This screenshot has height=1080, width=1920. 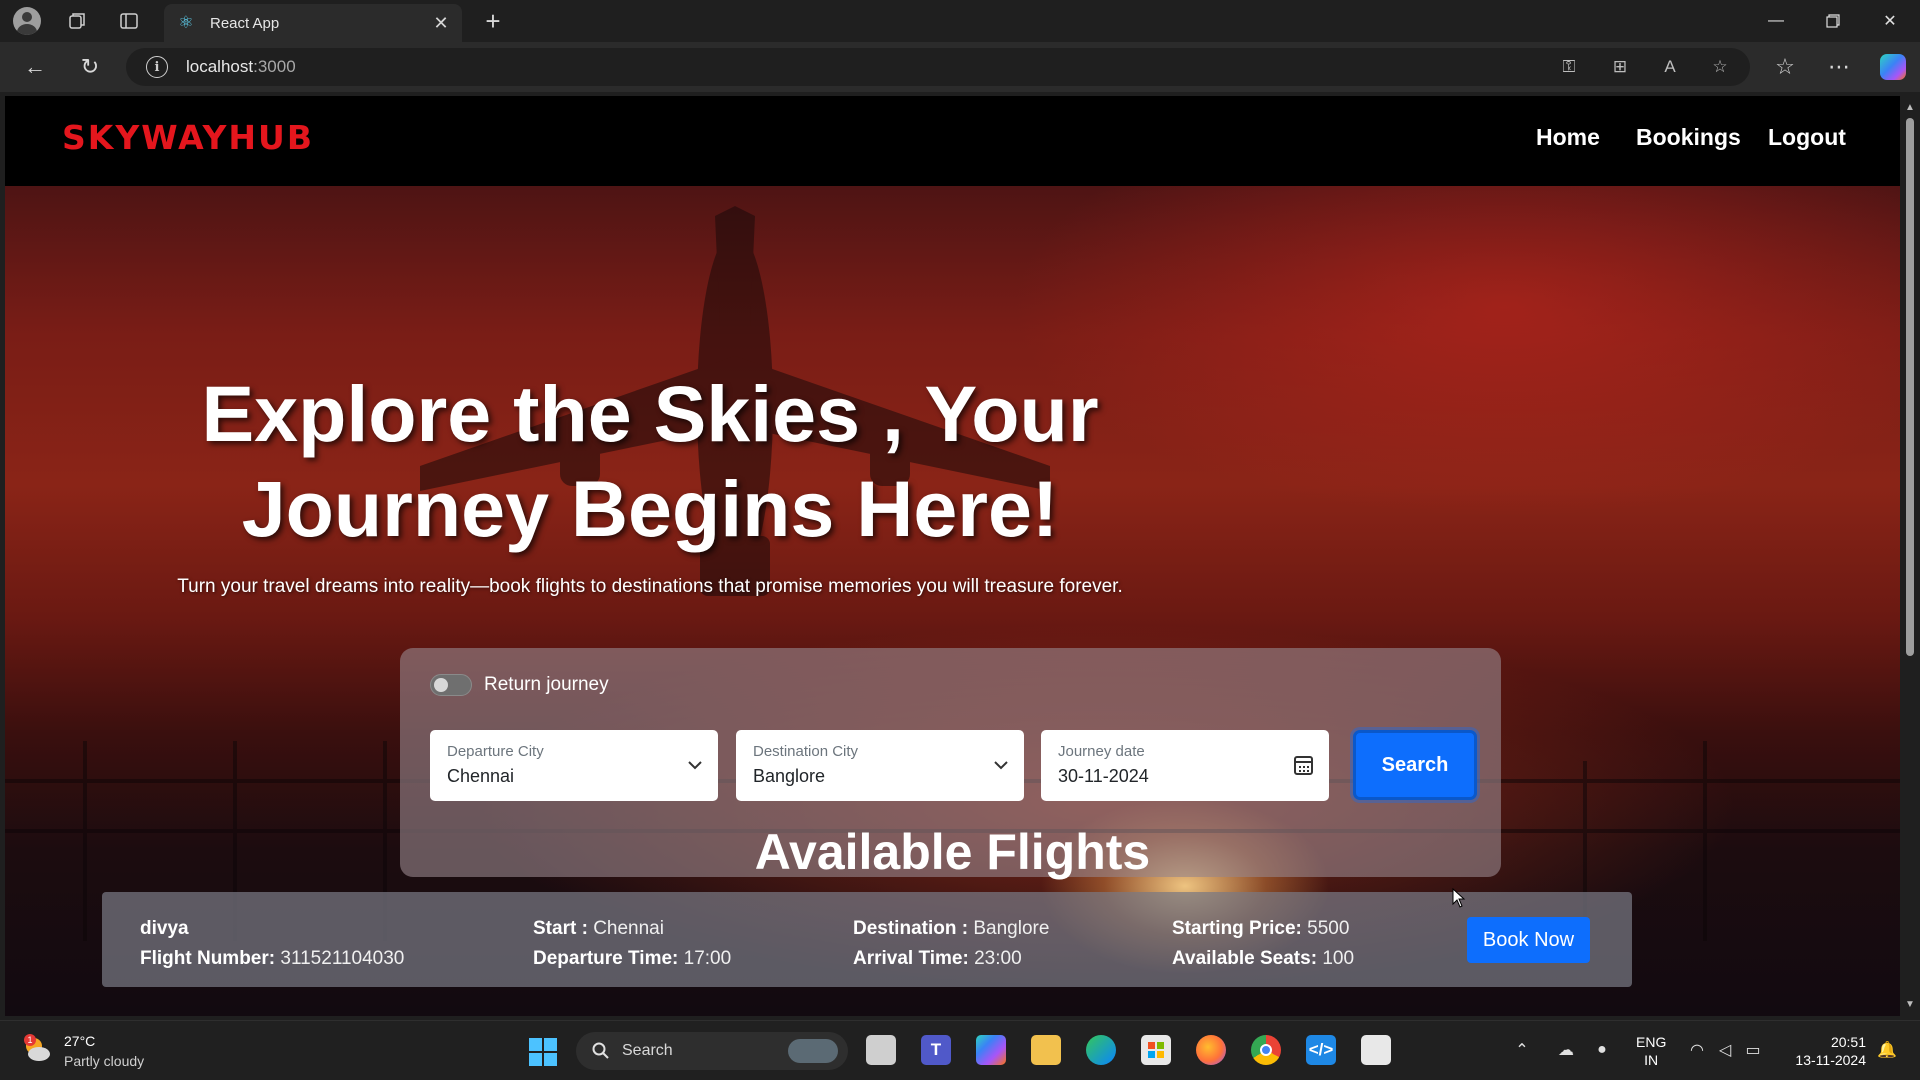 What do you see at coordinates (1670, 67) in the screenshot?
I see `read-aloud-icon: A` at bounding box center [1670, 67].